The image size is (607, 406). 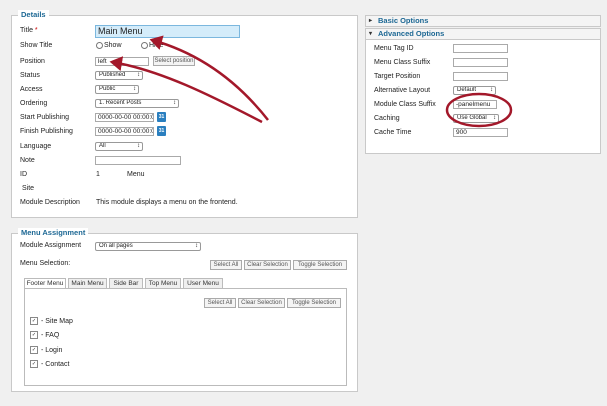 What do you see at coordinates (31, 89) in the screenshot?
I see `access-label: Access` at bounding box center [31, 89].